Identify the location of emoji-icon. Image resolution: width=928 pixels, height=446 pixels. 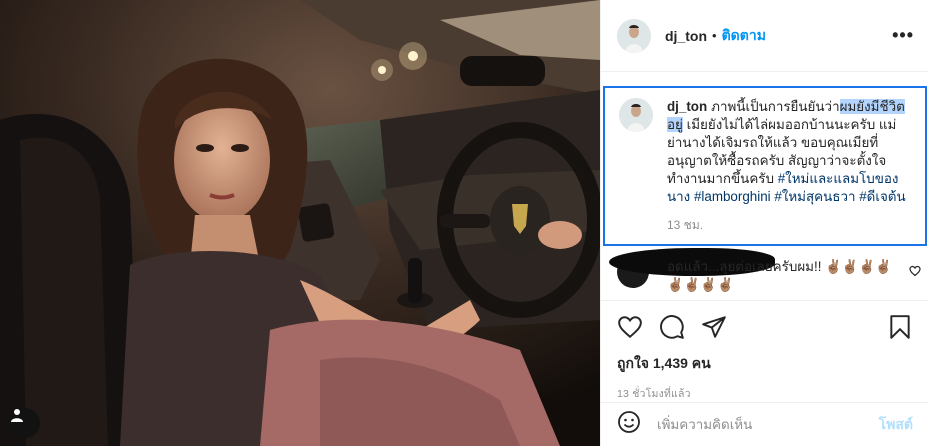
(629, 422).